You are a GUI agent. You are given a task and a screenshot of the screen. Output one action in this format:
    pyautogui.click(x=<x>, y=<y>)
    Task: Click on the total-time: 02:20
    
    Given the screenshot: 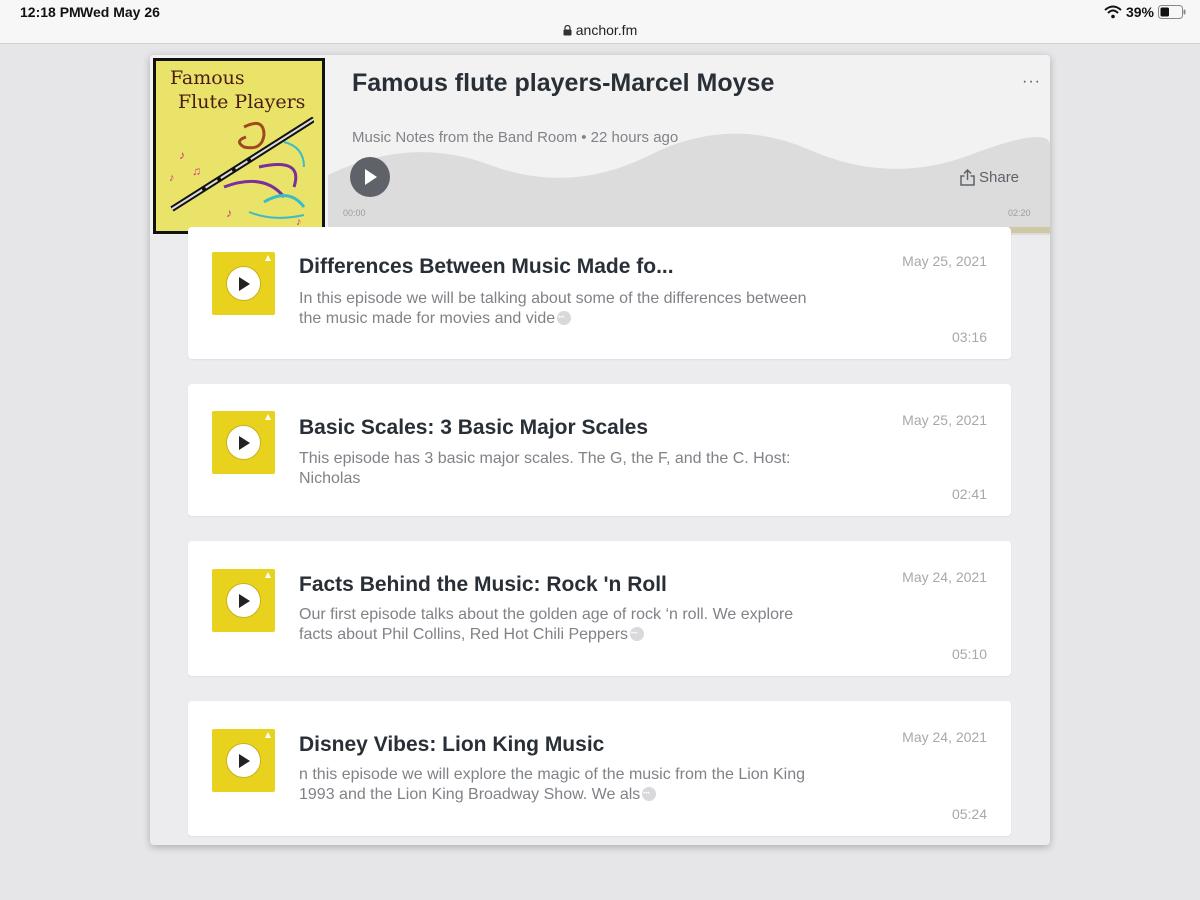 What is the action you would take?
    pyautogui.click(x=1019, y=213)
    